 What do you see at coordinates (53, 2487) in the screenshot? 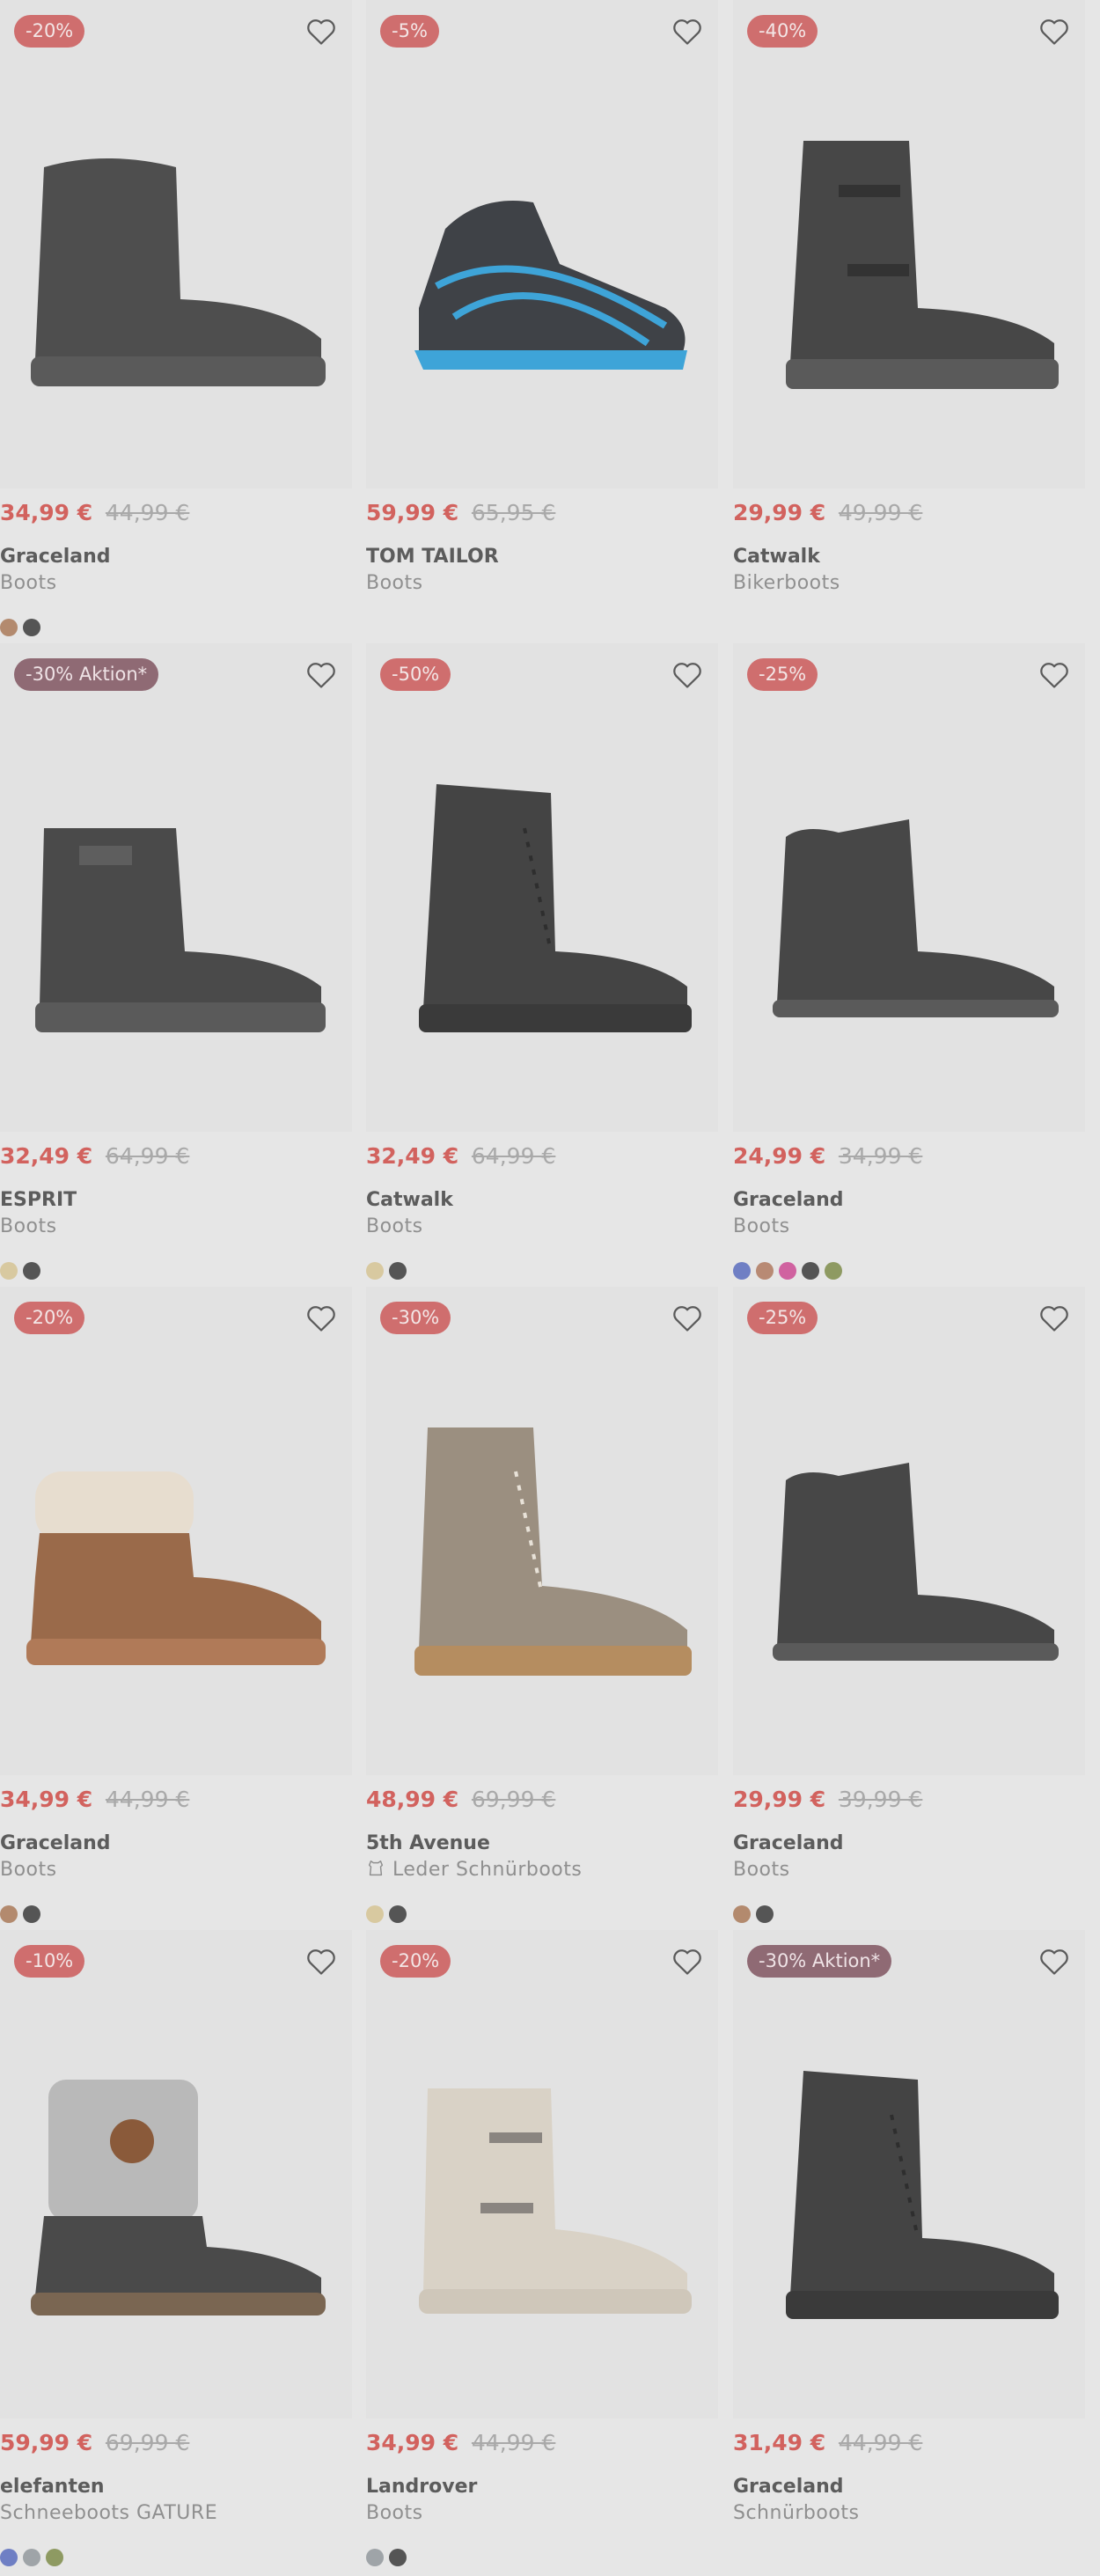
I see `product-brand: elefanten` at bounding box center [53, 2487].